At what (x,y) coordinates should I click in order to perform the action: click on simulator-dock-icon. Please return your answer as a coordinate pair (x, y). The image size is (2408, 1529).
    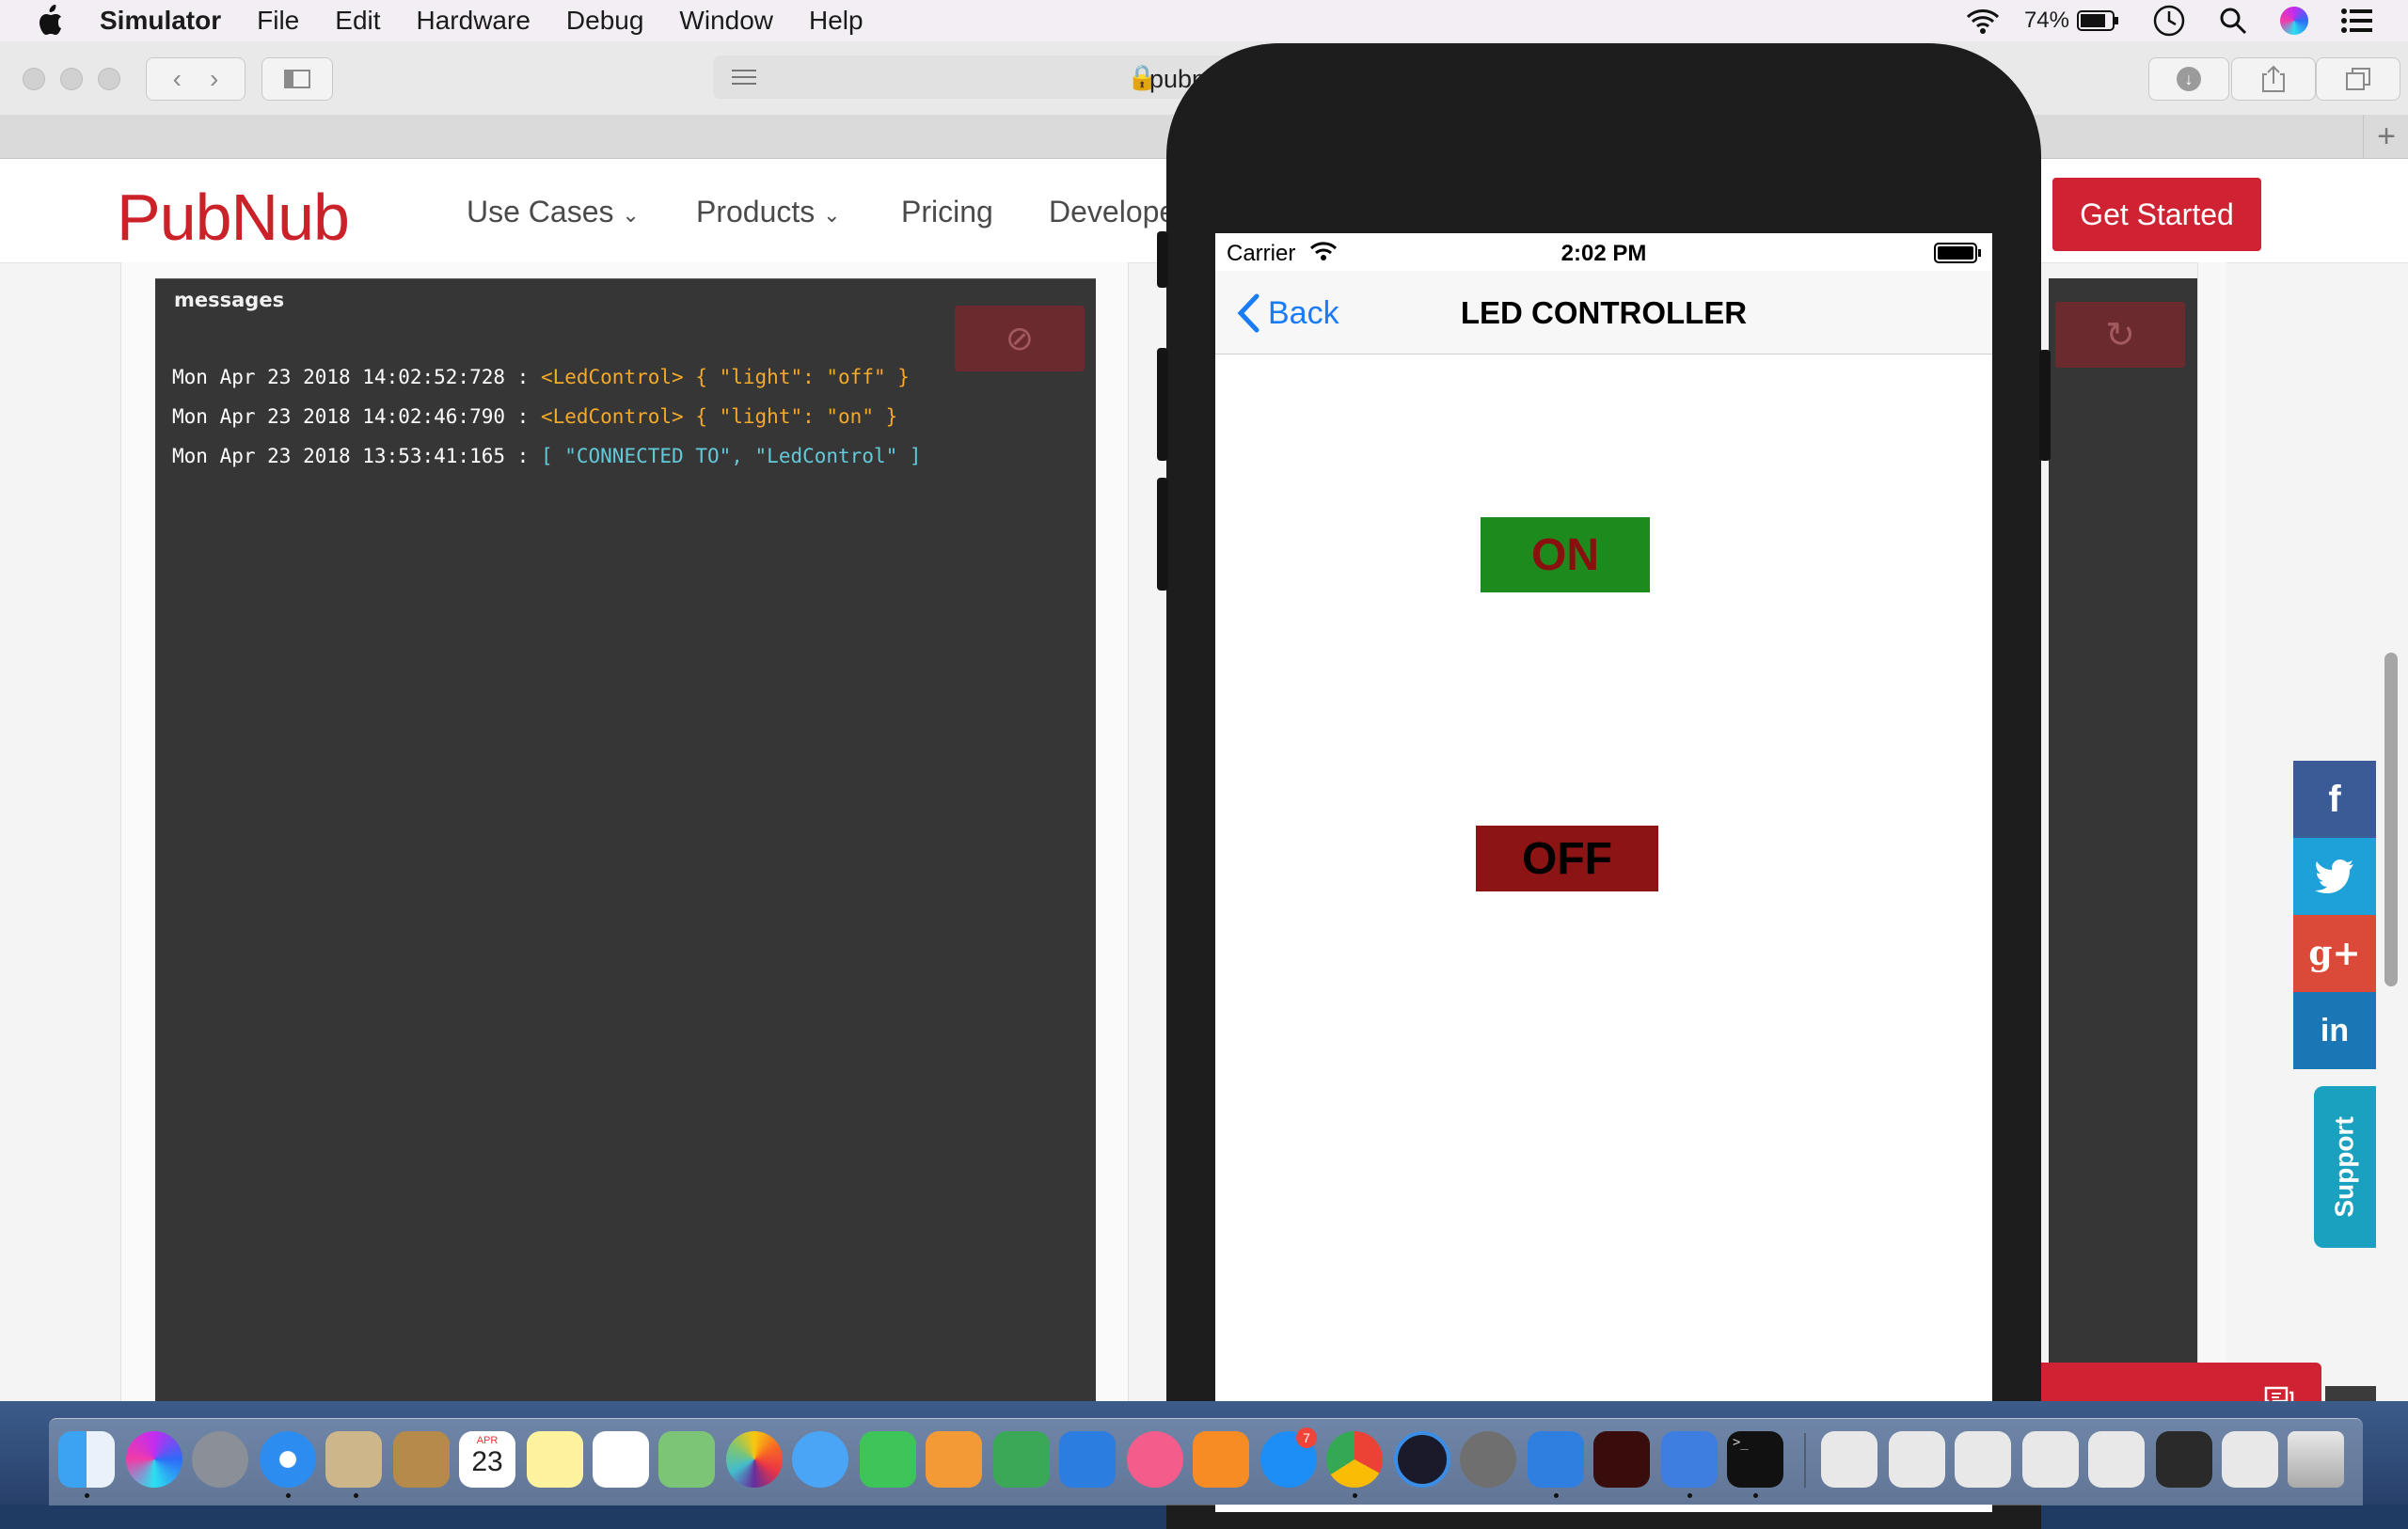
    Looking at the image, I should click on (1690, 1460).